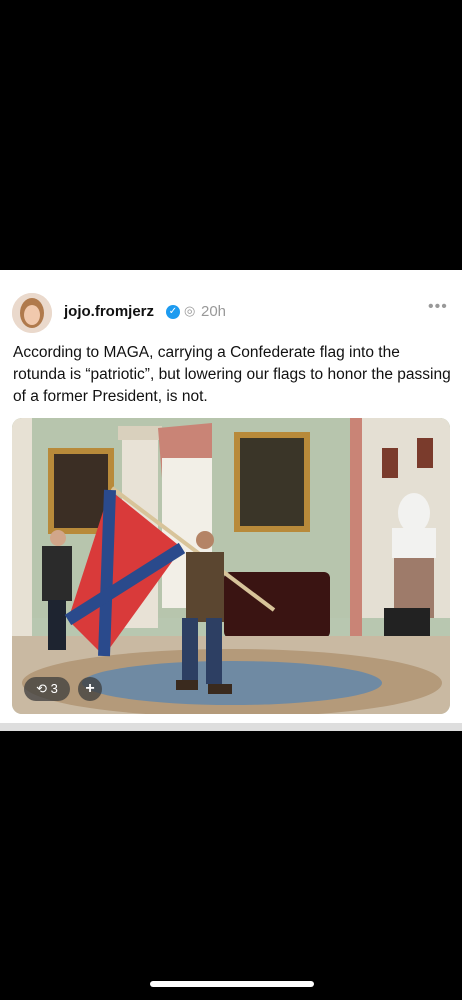 Image resolution: width=462 pixels, height=1000 pixels. Describe the element at coordinates (173, 312) in the screenshot. I see `verified-check-icon: ✓` at that location.